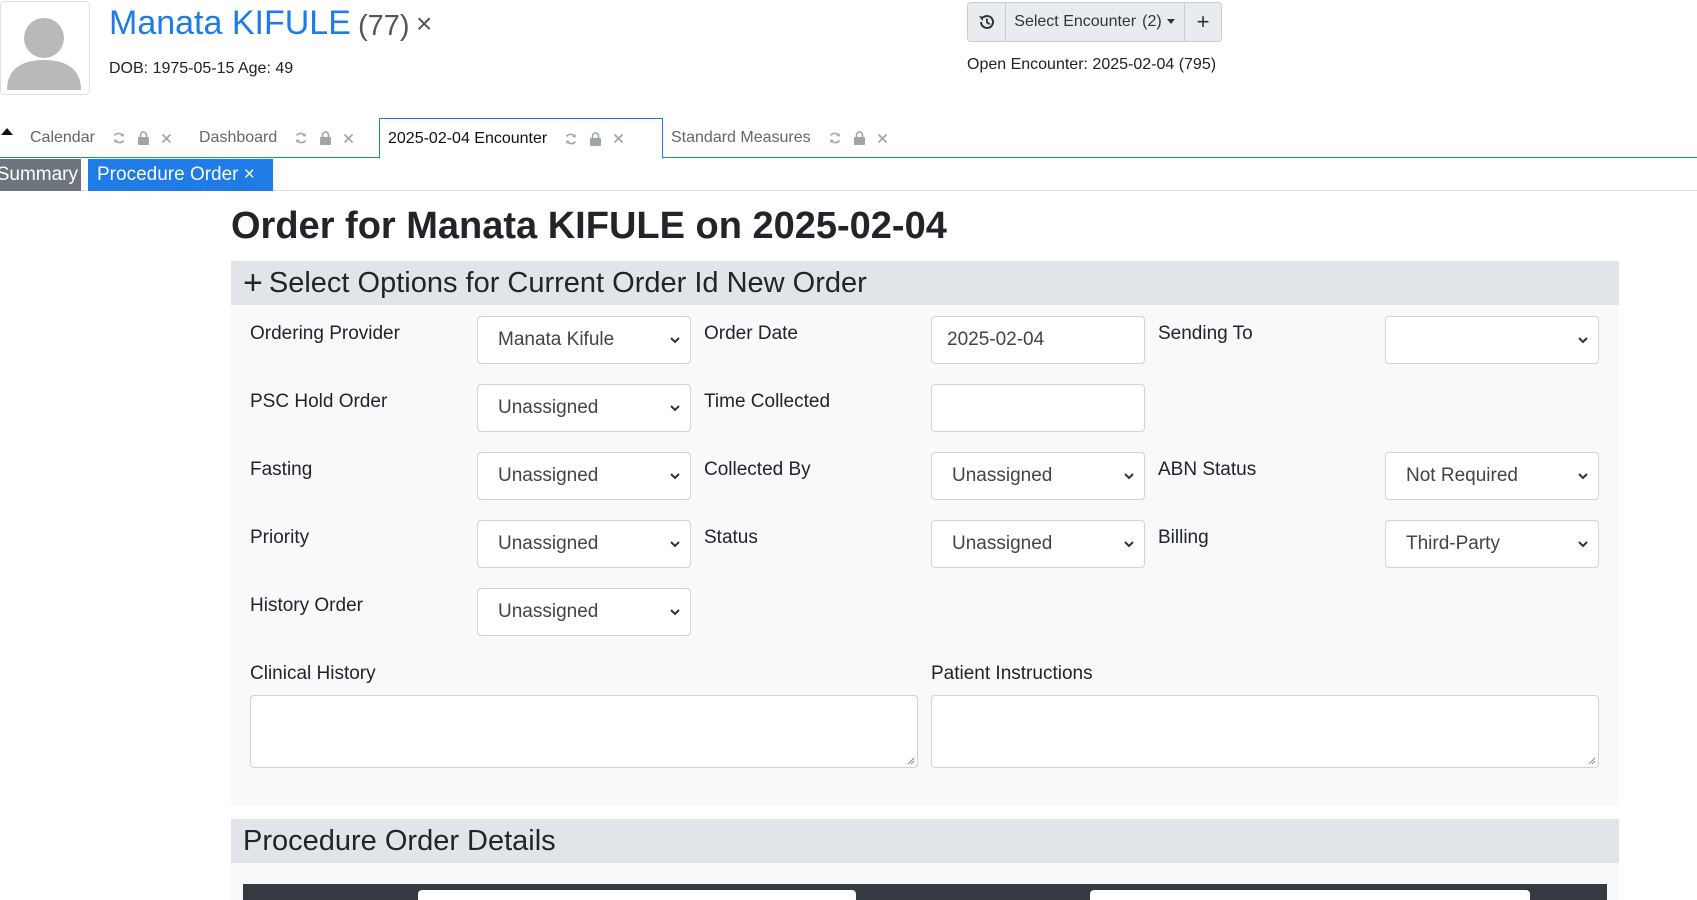 The image size is (1697, 900). I want to click on patient-dob-age: DOB: 1975-05-15 Age: 49, so click(201, 68).